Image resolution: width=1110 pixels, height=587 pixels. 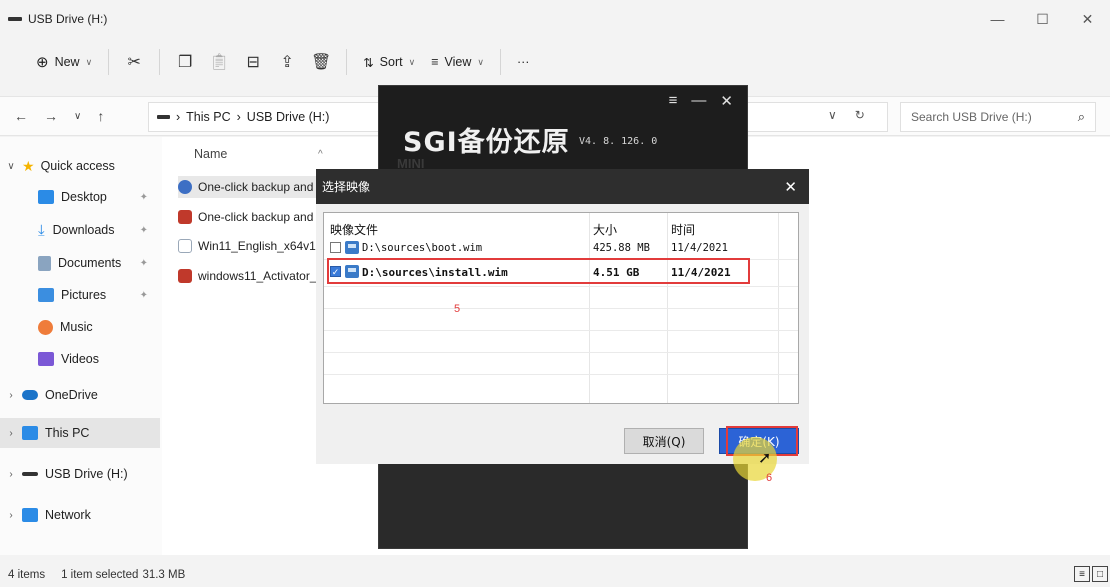 What do you see at coordinates (80, 433) in the screenshot?
I see `sidebar-item-this-pc: › This PC` at bounding box center [80, 433].